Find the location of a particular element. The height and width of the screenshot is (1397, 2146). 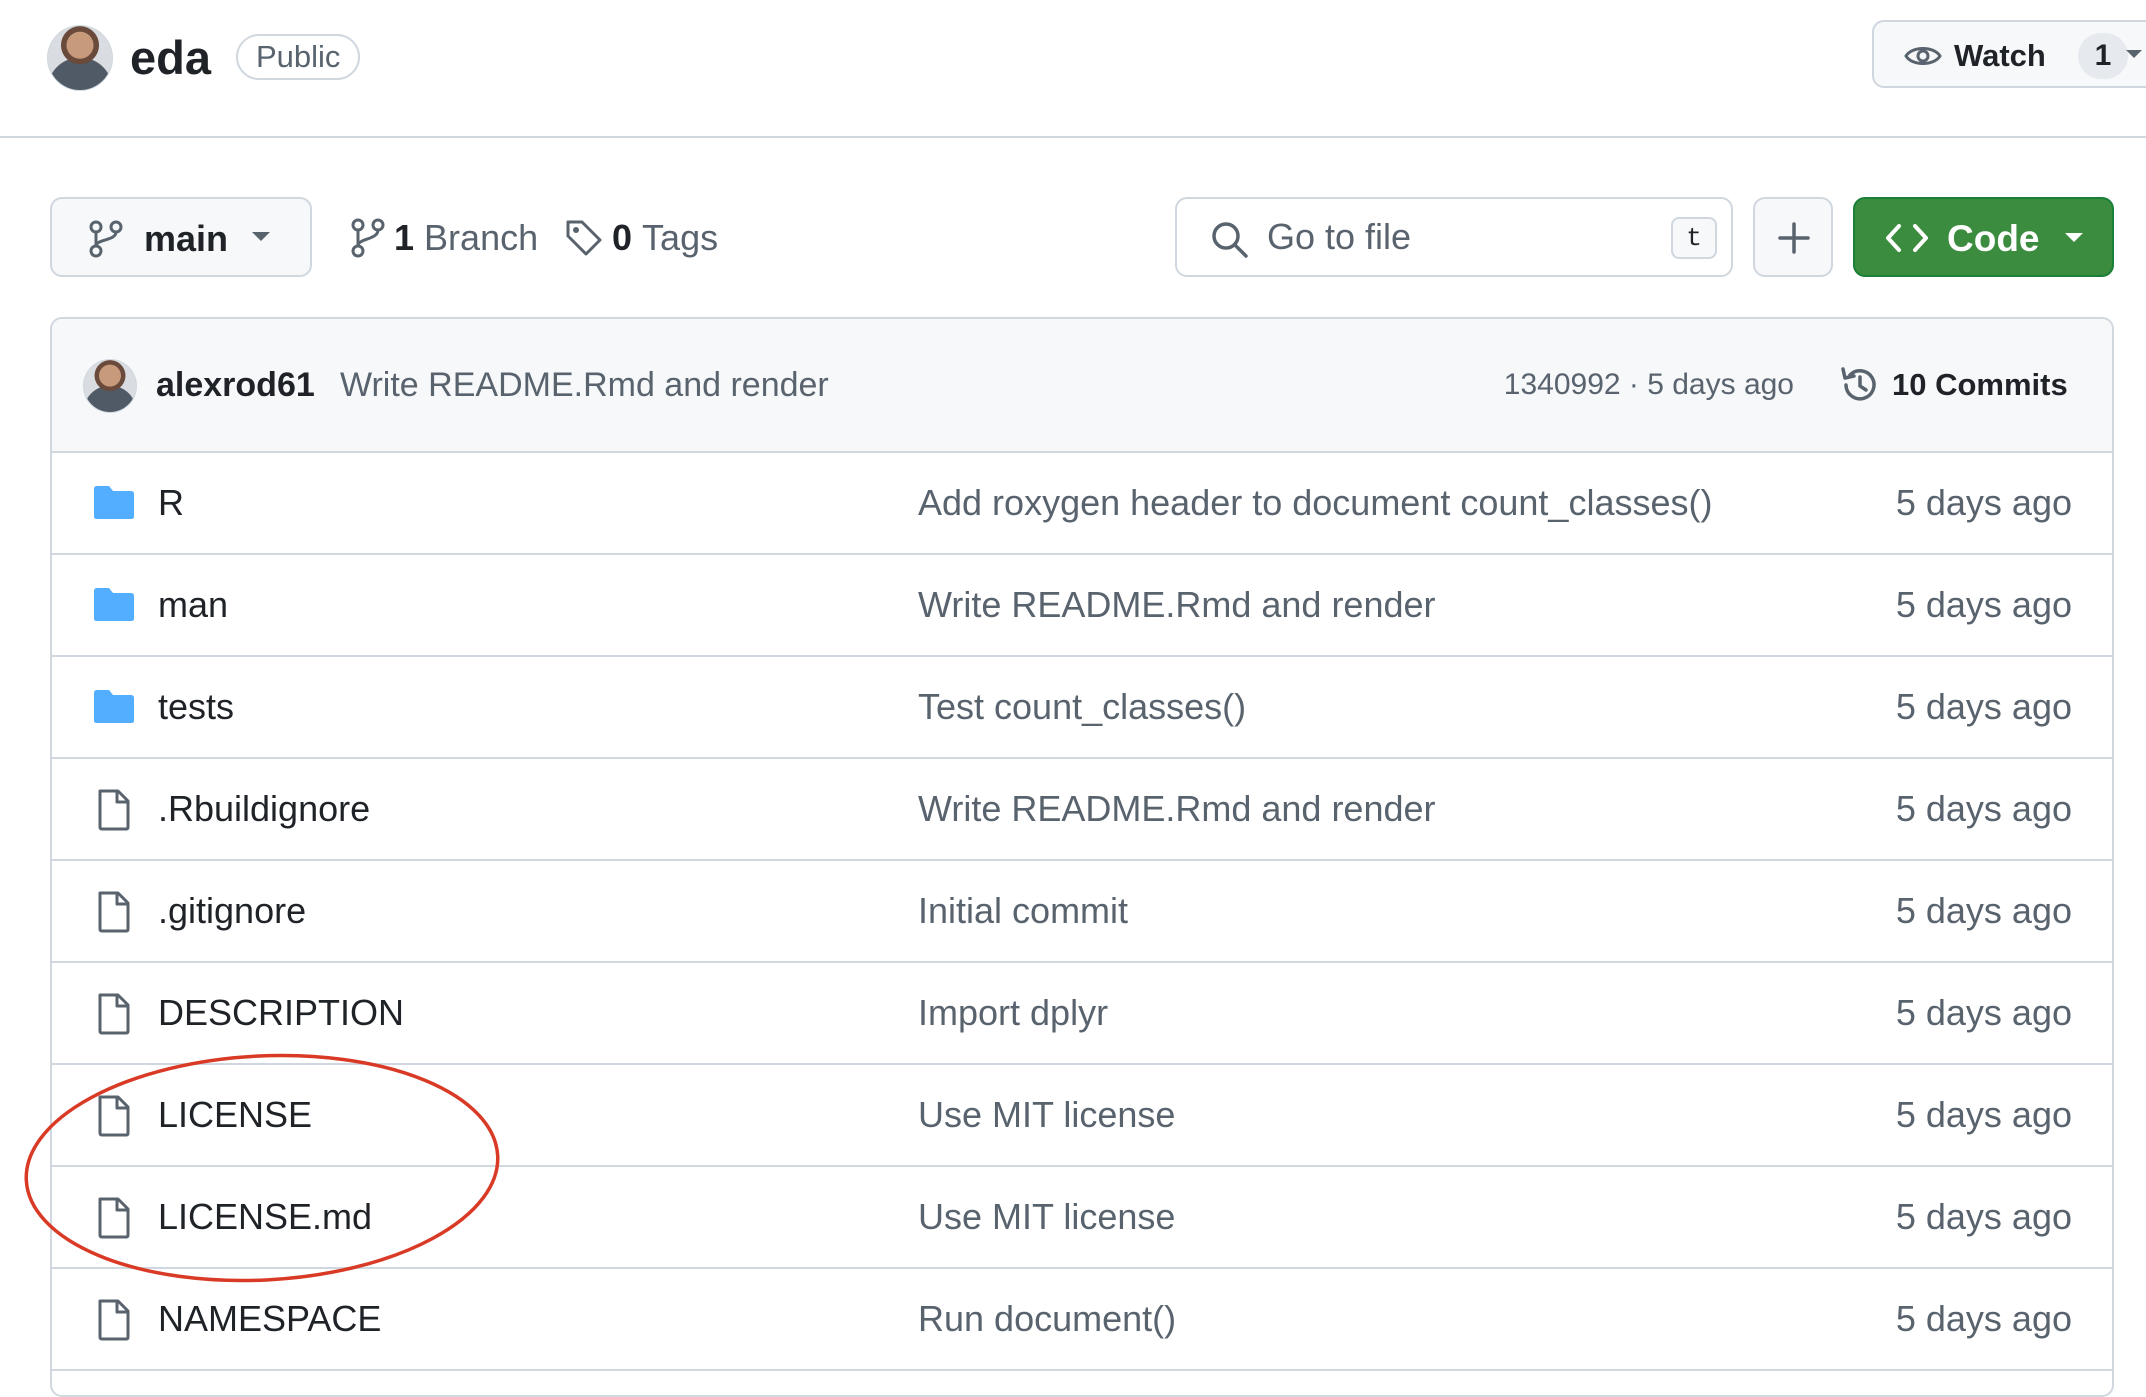

branch-selector-button: main is located at coordinates (181, 237).